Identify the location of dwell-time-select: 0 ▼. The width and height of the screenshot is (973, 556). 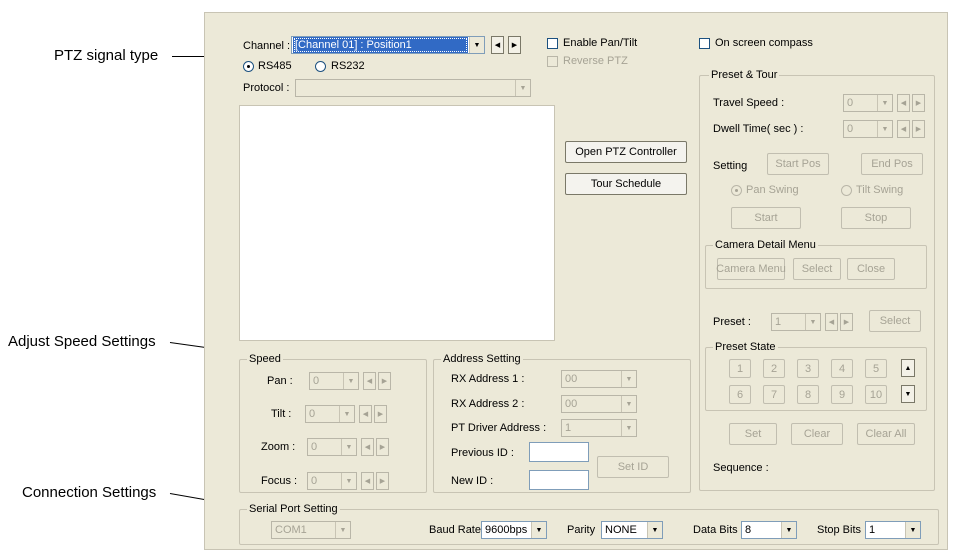
(868, 129).